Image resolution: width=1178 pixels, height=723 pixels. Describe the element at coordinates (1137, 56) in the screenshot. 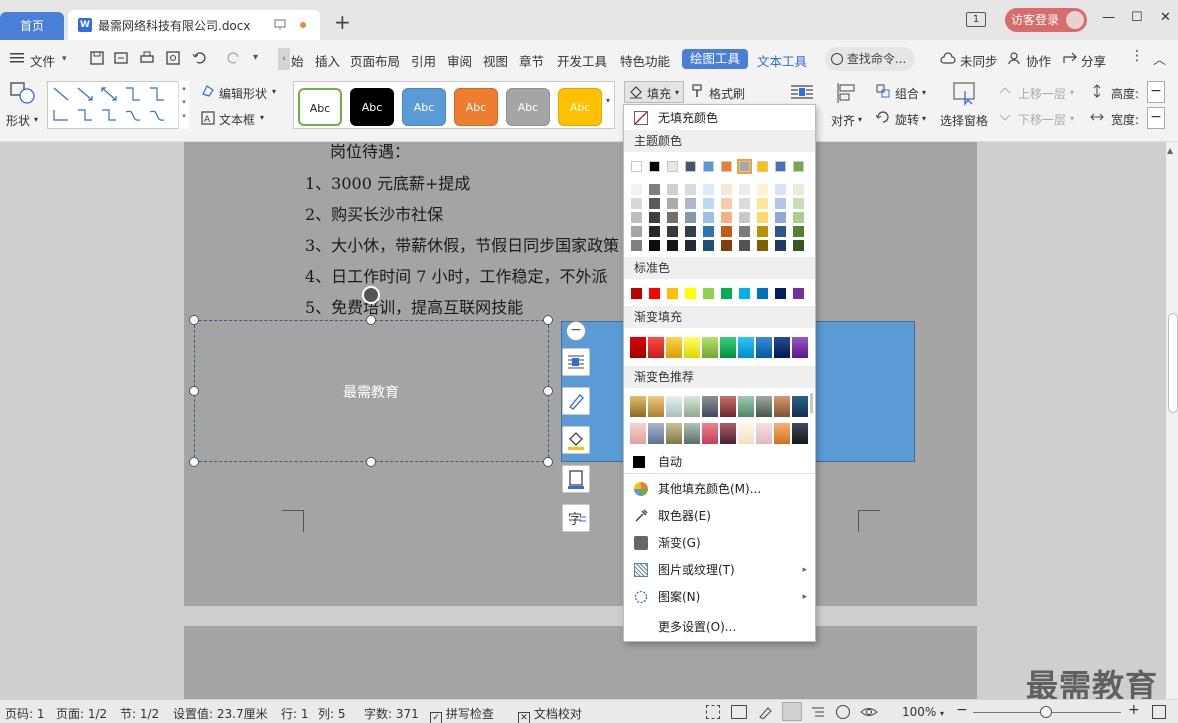

I see `more-icon: ⋮` at that location.